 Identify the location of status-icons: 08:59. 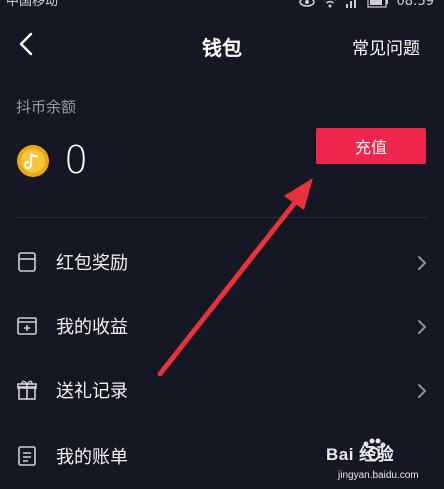
(366, 4).